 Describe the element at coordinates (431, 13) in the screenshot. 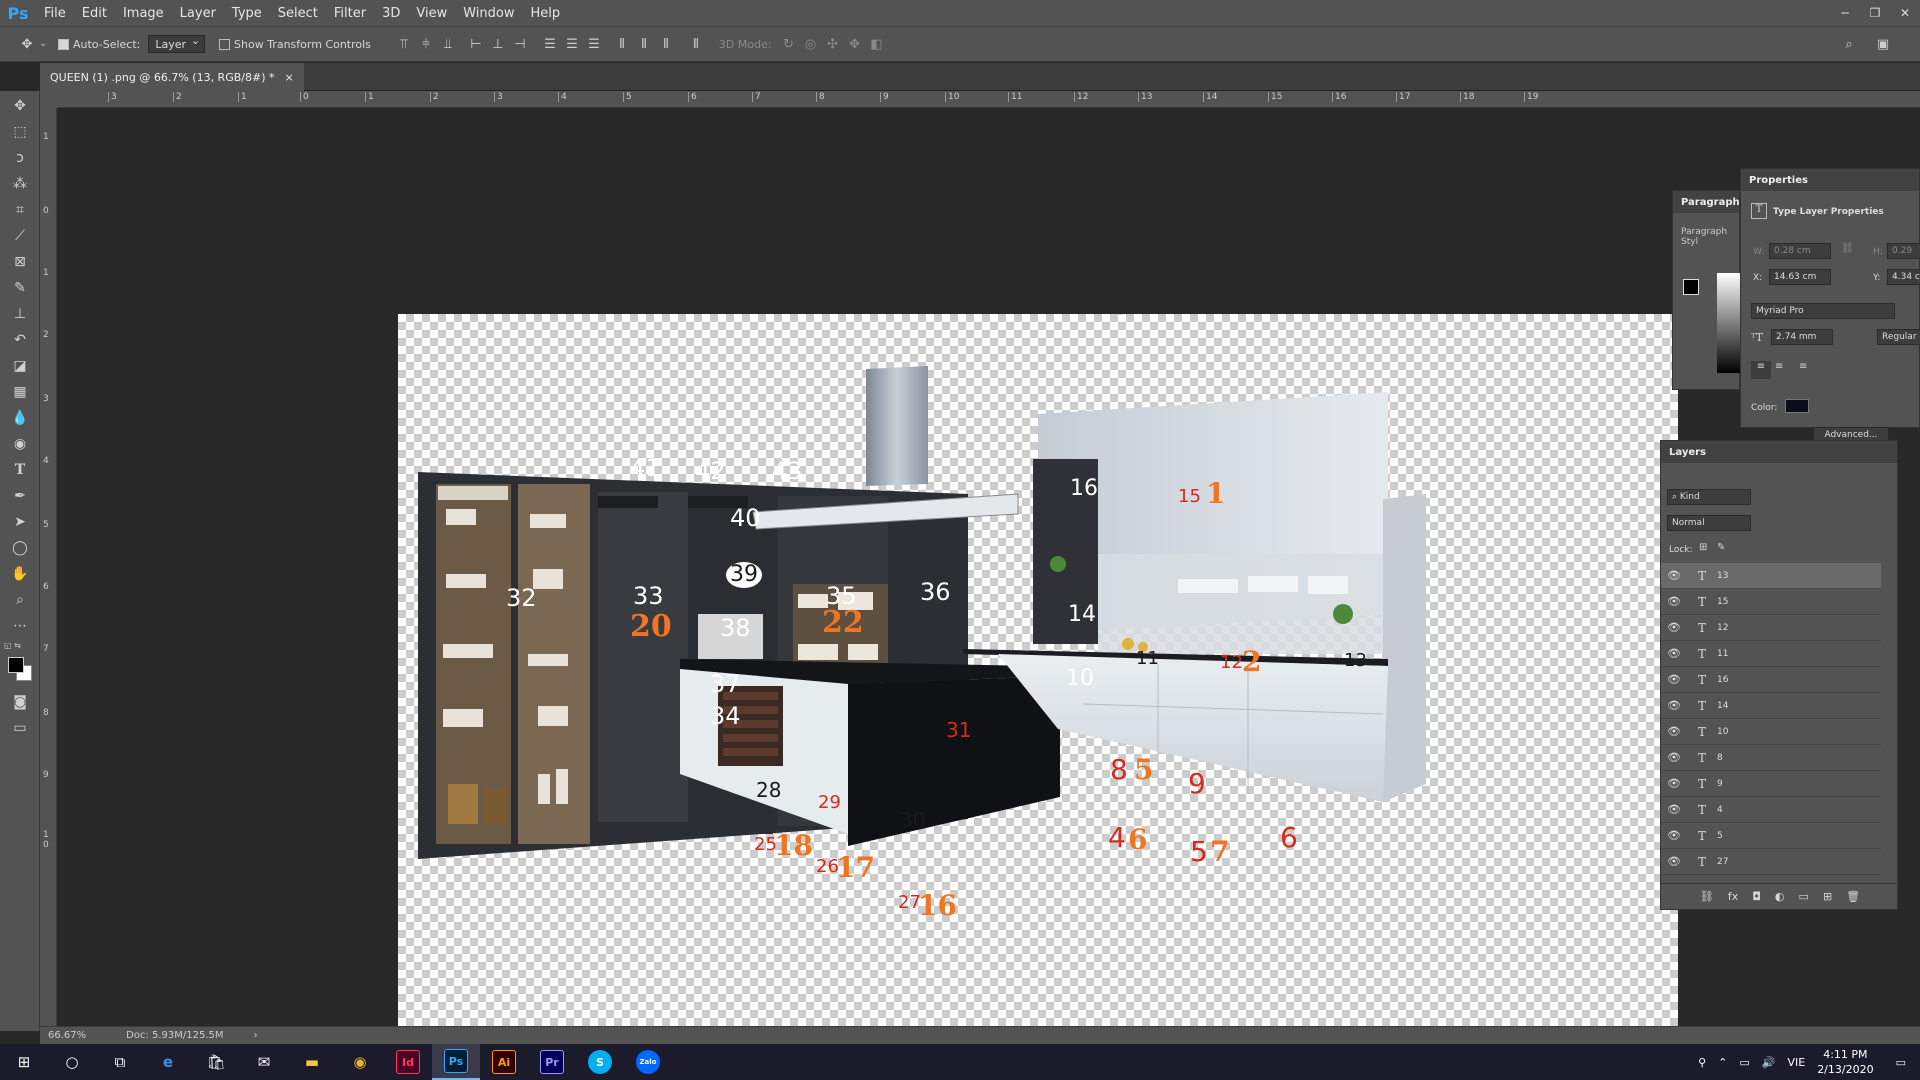

I see `menu-item-view: View` at that location.